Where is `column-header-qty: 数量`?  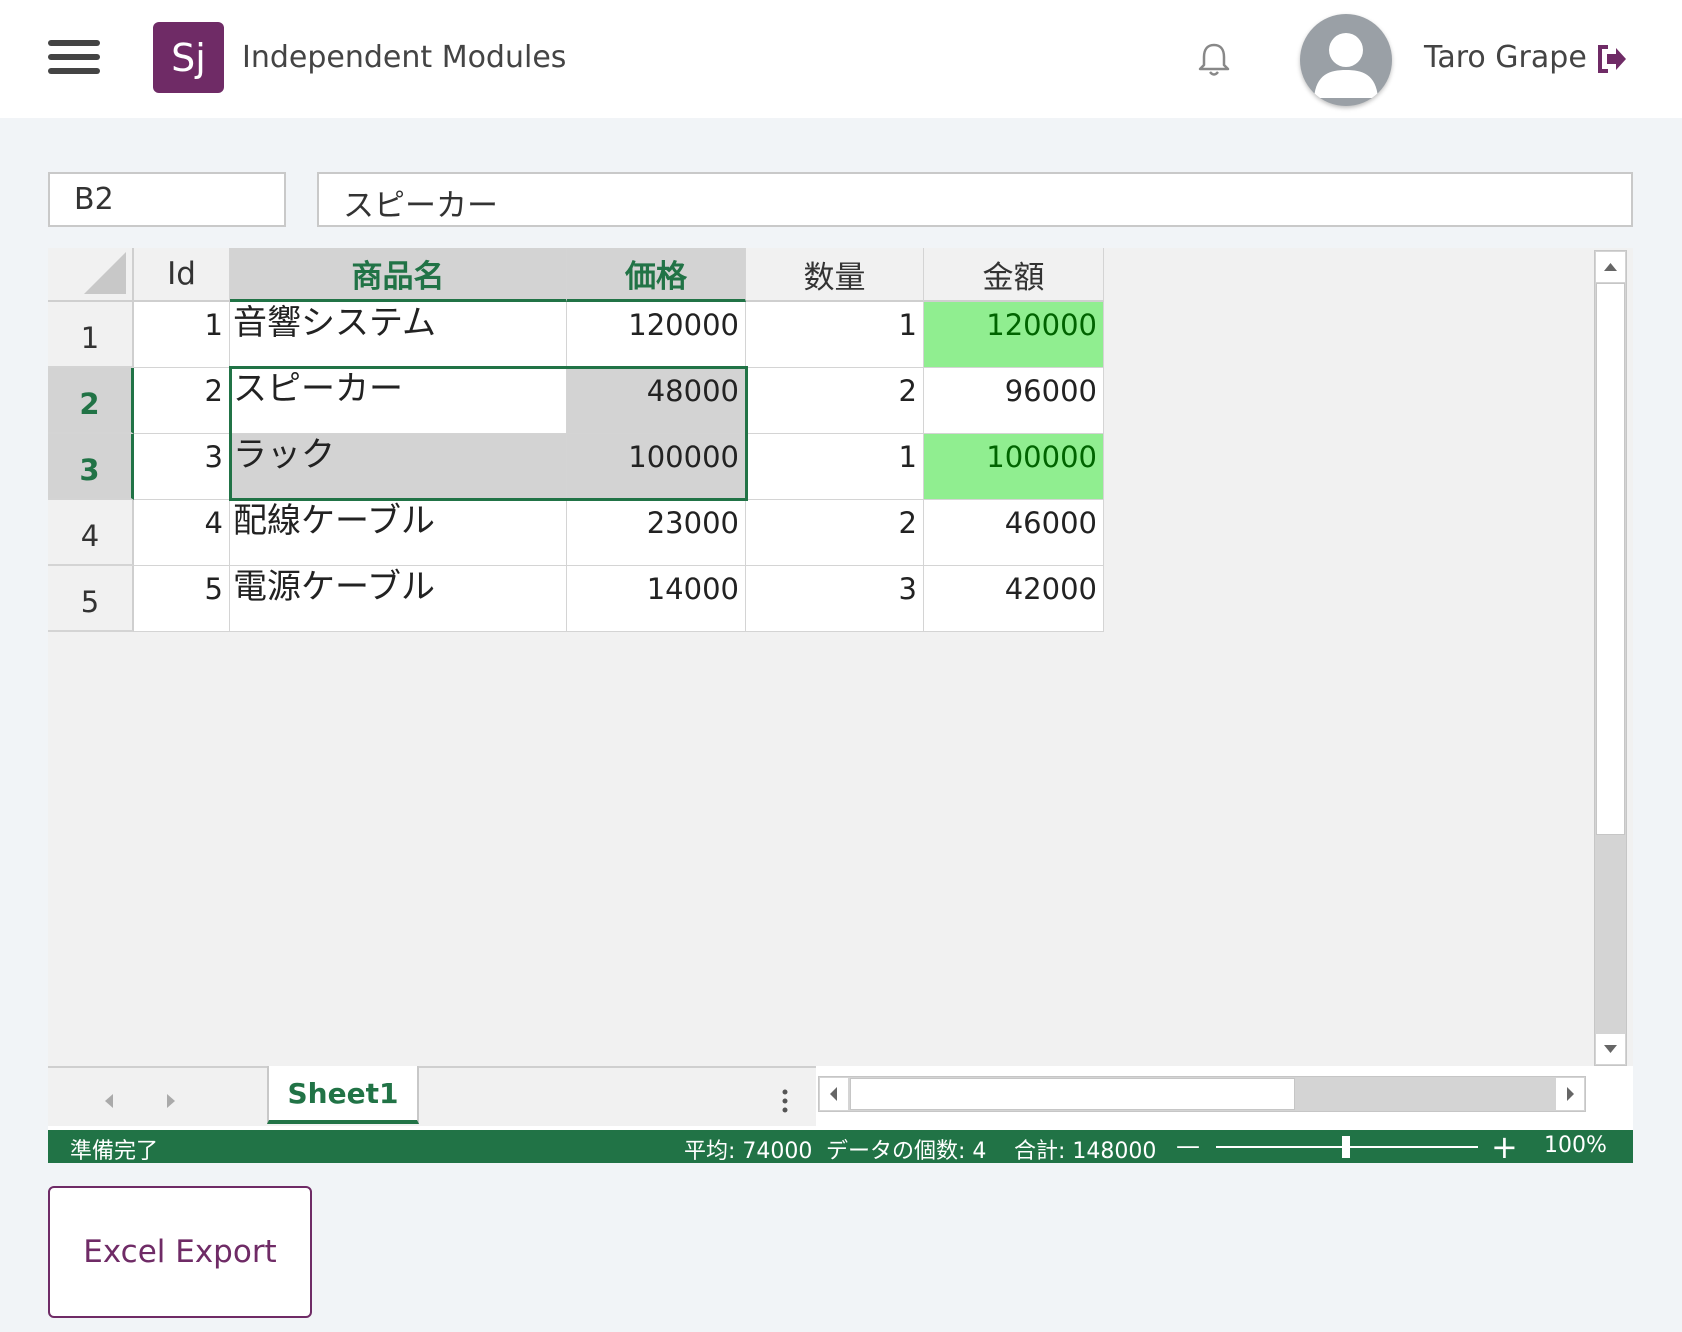 column-header-qty: 数量 is located at coordinates (835, 275).